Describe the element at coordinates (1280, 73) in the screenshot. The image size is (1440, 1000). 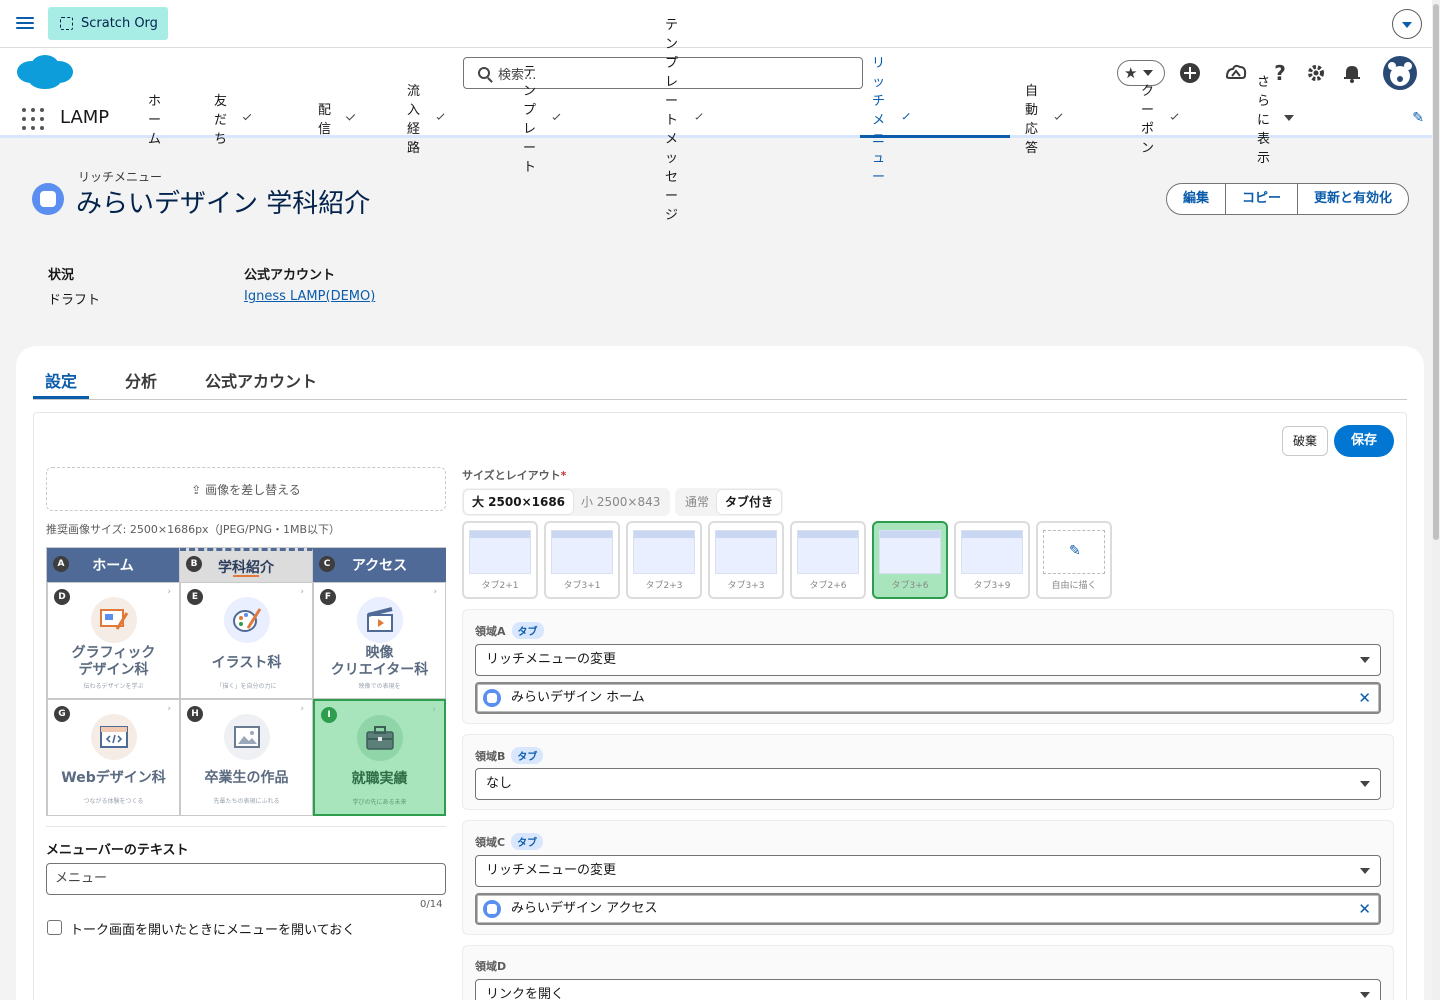
I see `help-icon: ?` at that location.